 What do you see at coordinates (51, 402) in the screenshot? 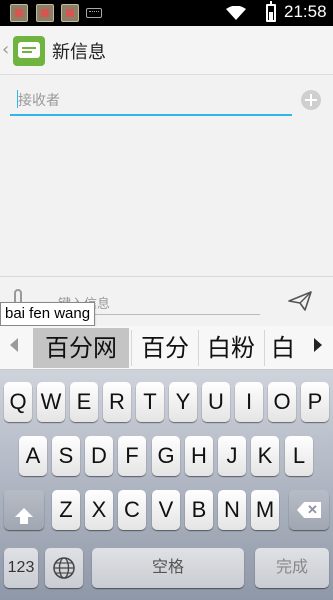
I see `key-w: W` at bounding box center [51, 402].